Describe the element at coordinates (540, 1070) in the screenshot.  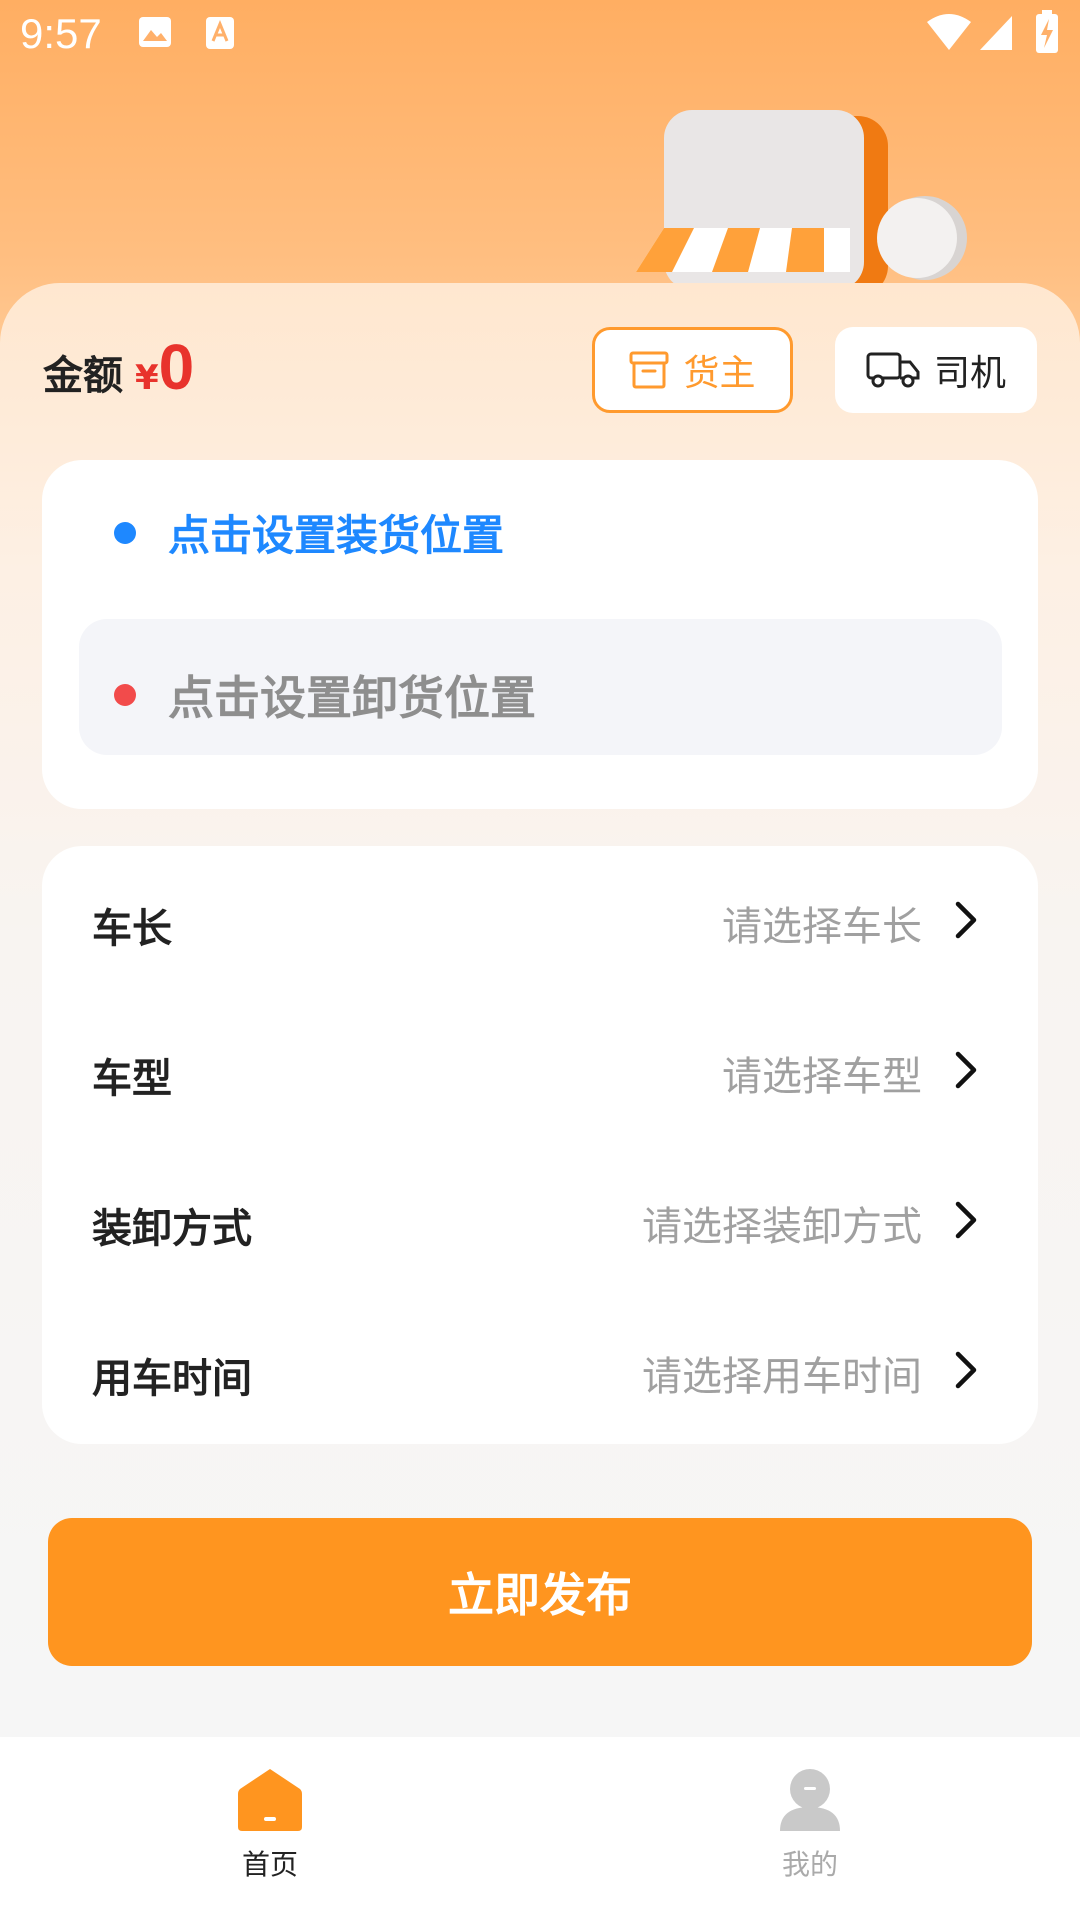
I see `option-row-vehicle-type: 车型 请选择车型` at that location.